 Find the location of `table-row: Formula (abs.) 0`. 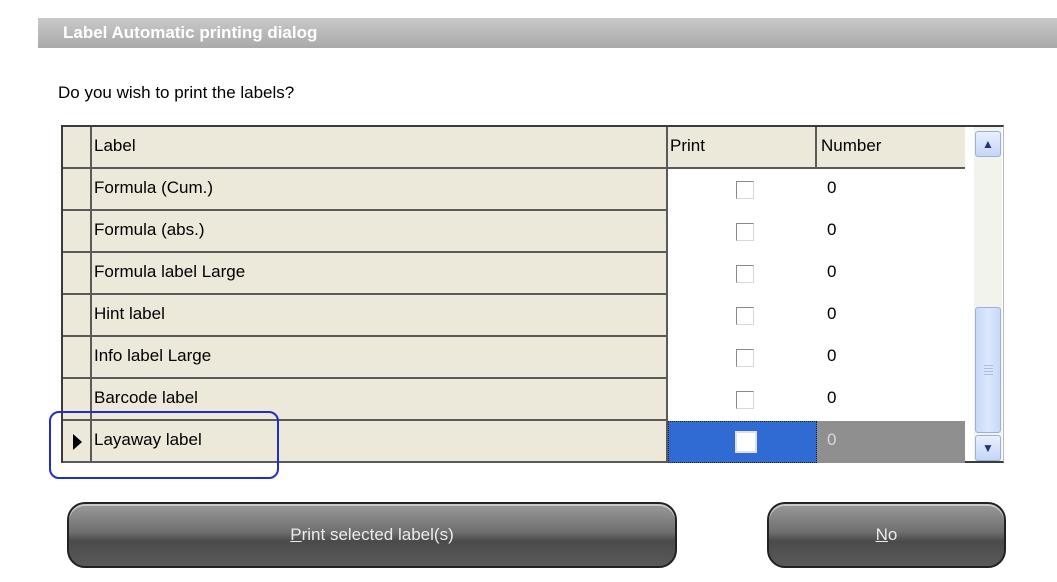

table-row: Formula (abs.) 0 is located at coordinates (518, 232).